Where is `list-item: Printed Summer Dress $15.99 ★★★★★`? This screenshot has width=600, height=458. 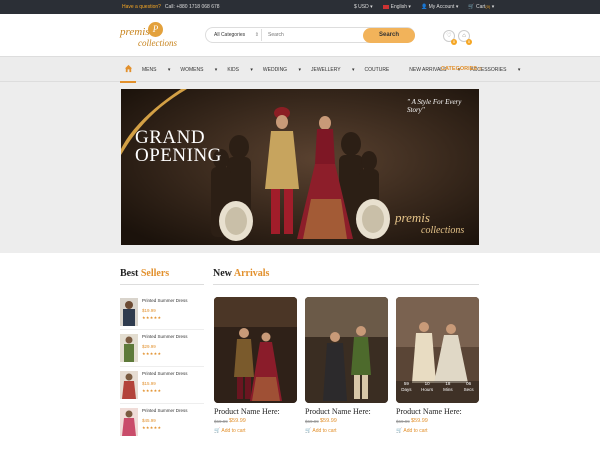 list-item: Printed Summer Dress $15.99 ★★★★★ is located at coordinates (162, 386).